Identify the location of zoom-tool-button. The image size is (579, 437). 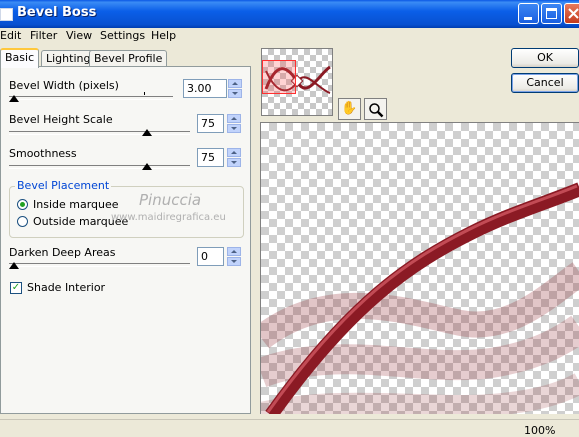
(375, 109).